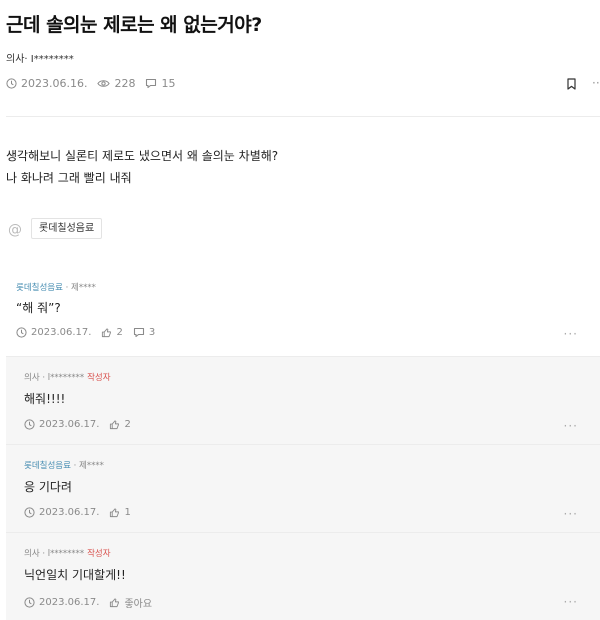 The width and height of the screenshot is (600, 620). I want to click on comment-body: 해줘!!!!, so click(45, 399).